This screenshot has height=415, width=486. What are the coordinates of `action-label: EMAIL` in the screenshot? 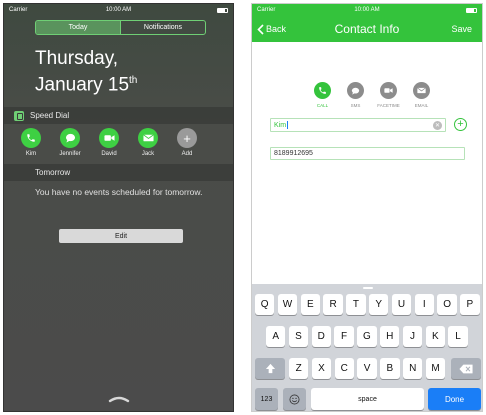 It's located at (421, 105).